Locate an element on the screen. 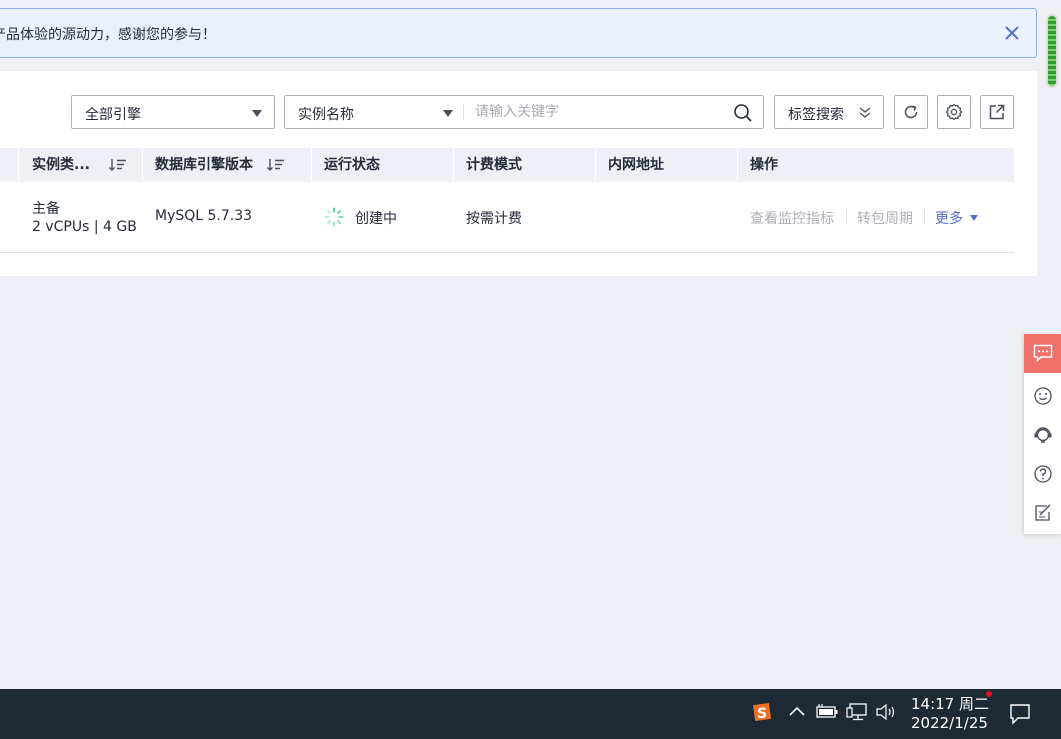 The image size is (1061, 739). notice-text: 产品体验的源动力，感谢您的参与！ is located at coordinates (108, 35).